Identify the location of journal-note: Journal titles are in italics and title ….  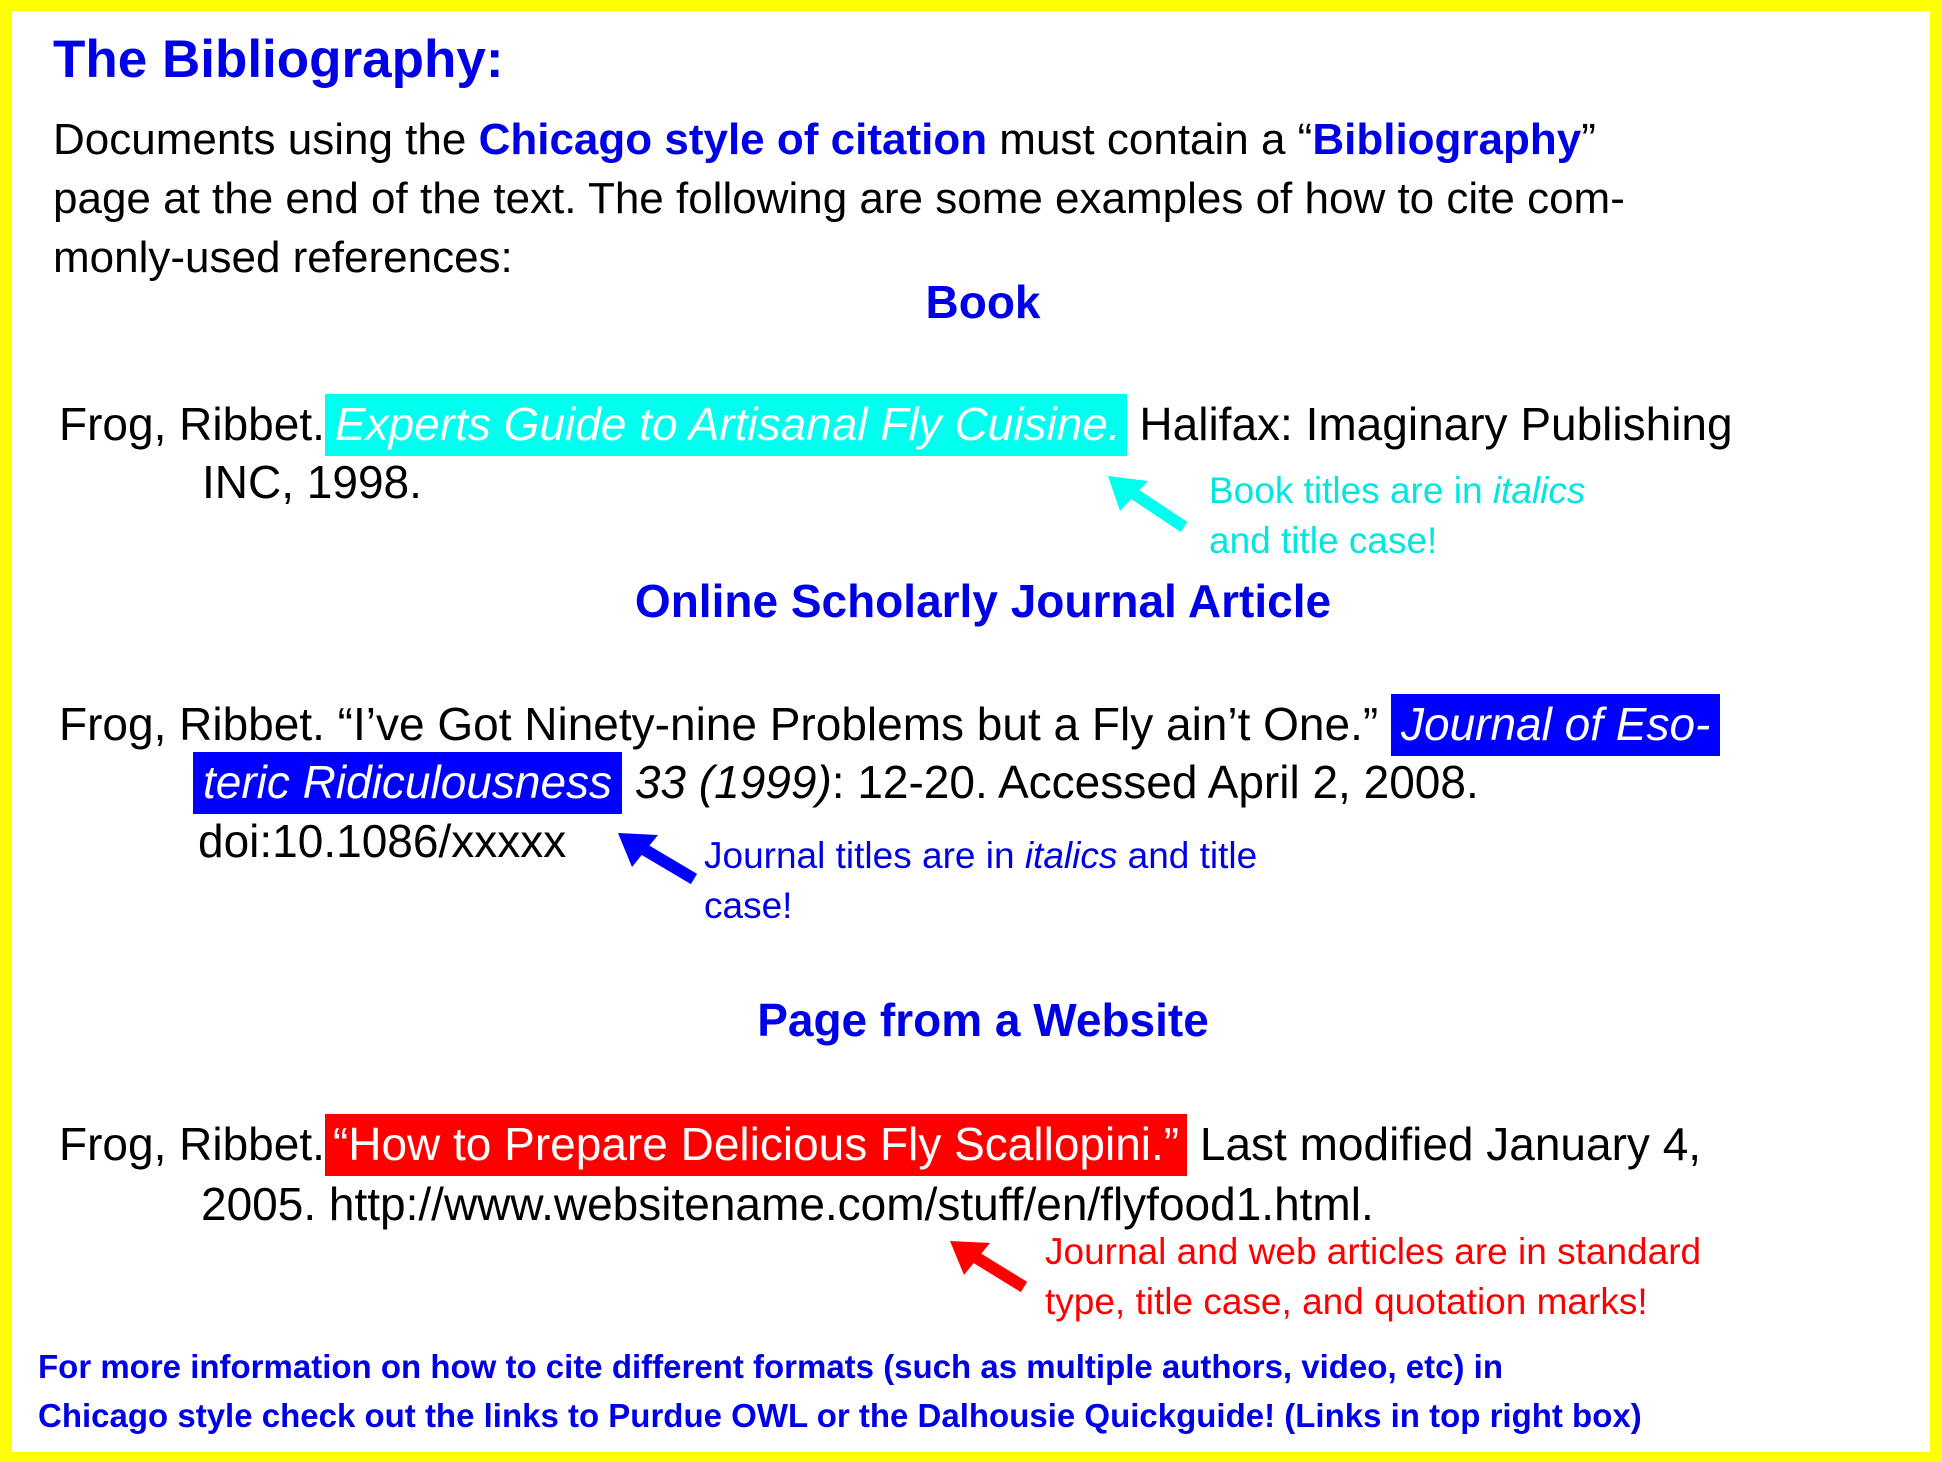
(980, 881).